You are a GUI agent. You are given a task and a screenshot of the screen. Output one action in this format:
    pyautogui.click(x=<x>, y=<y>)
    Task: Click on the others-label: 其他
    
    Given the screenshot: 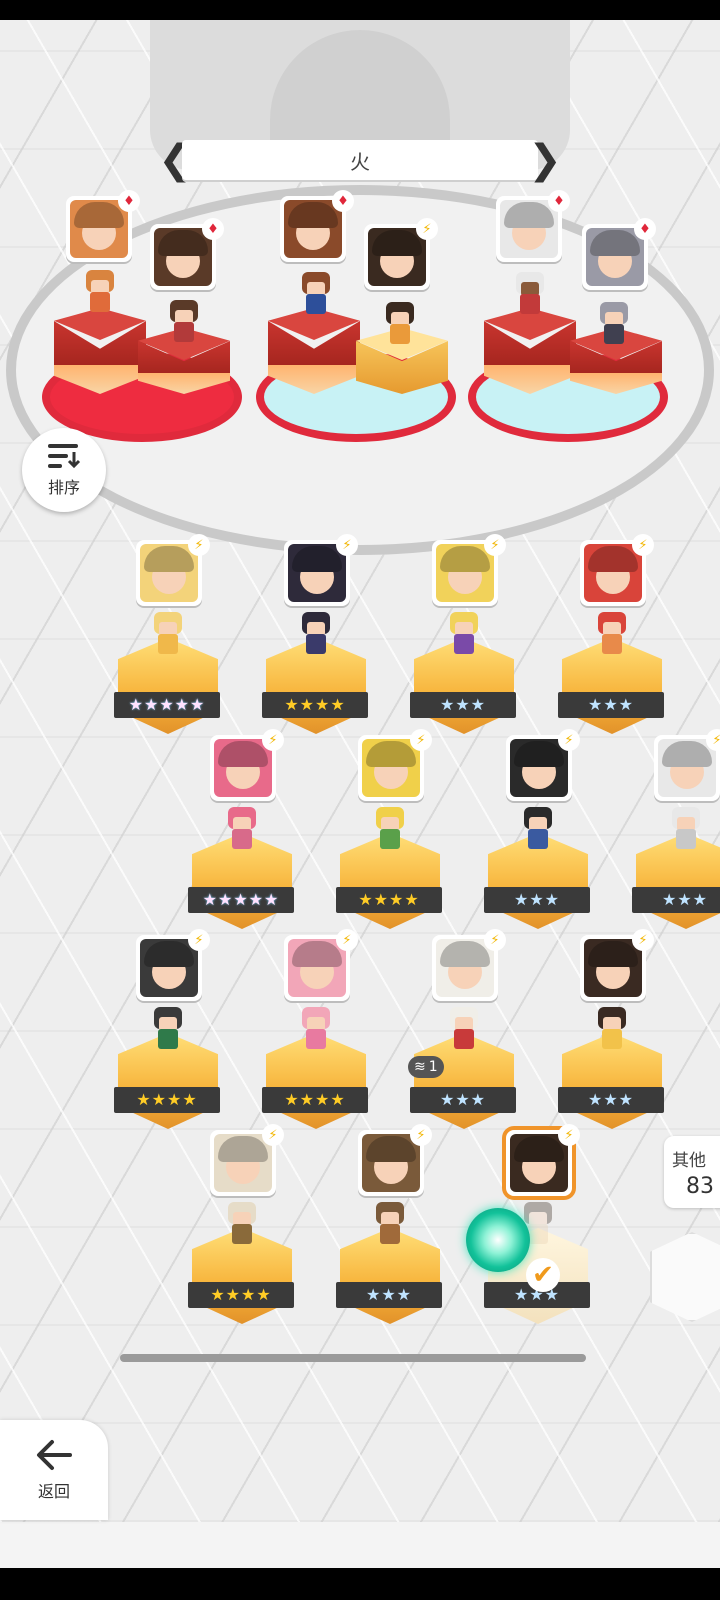 What is the action you would take?
    pyautogui.click(x=689, y=1161)
    